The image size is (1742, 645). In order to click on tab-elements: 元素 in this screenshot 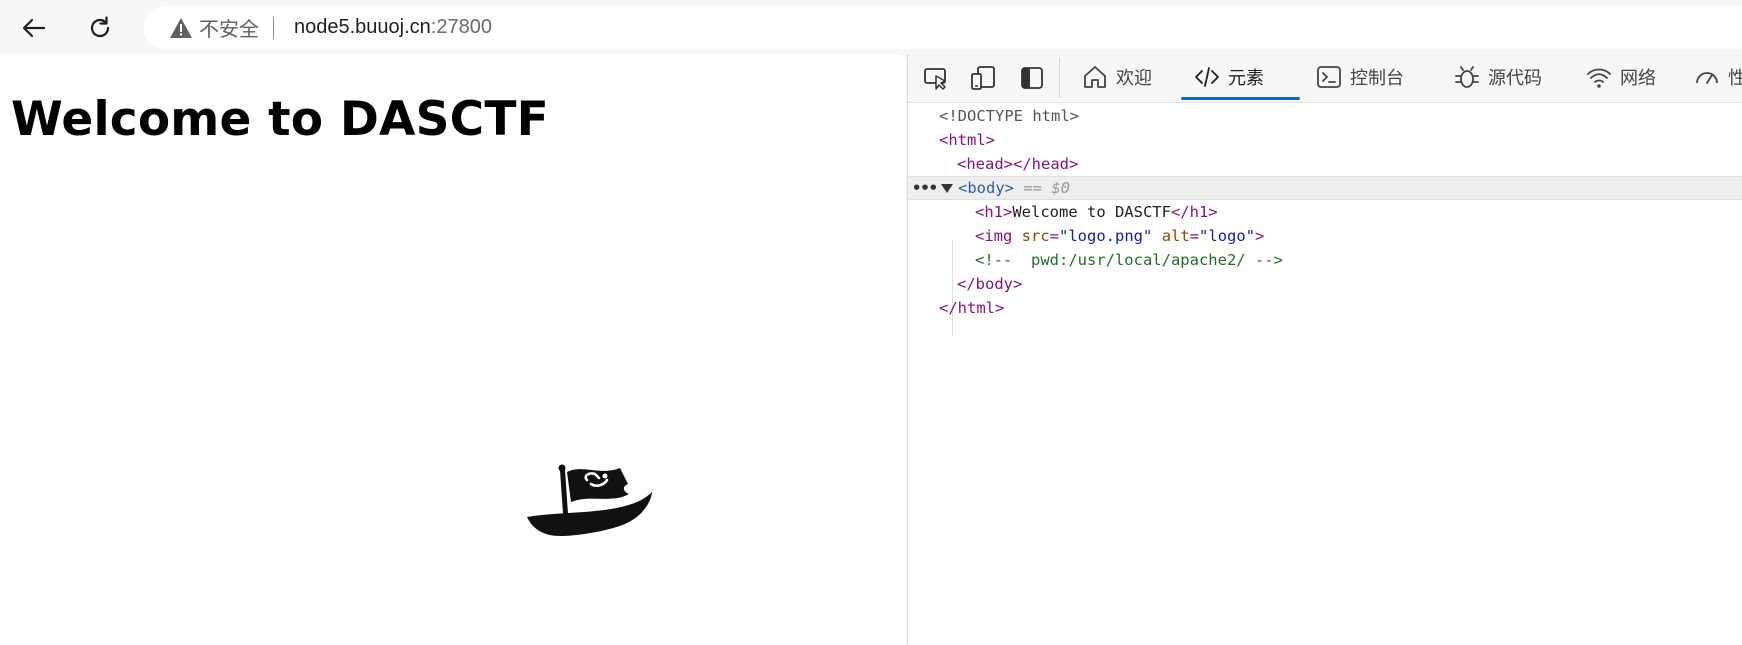, I will do `click(1229, 77)`.